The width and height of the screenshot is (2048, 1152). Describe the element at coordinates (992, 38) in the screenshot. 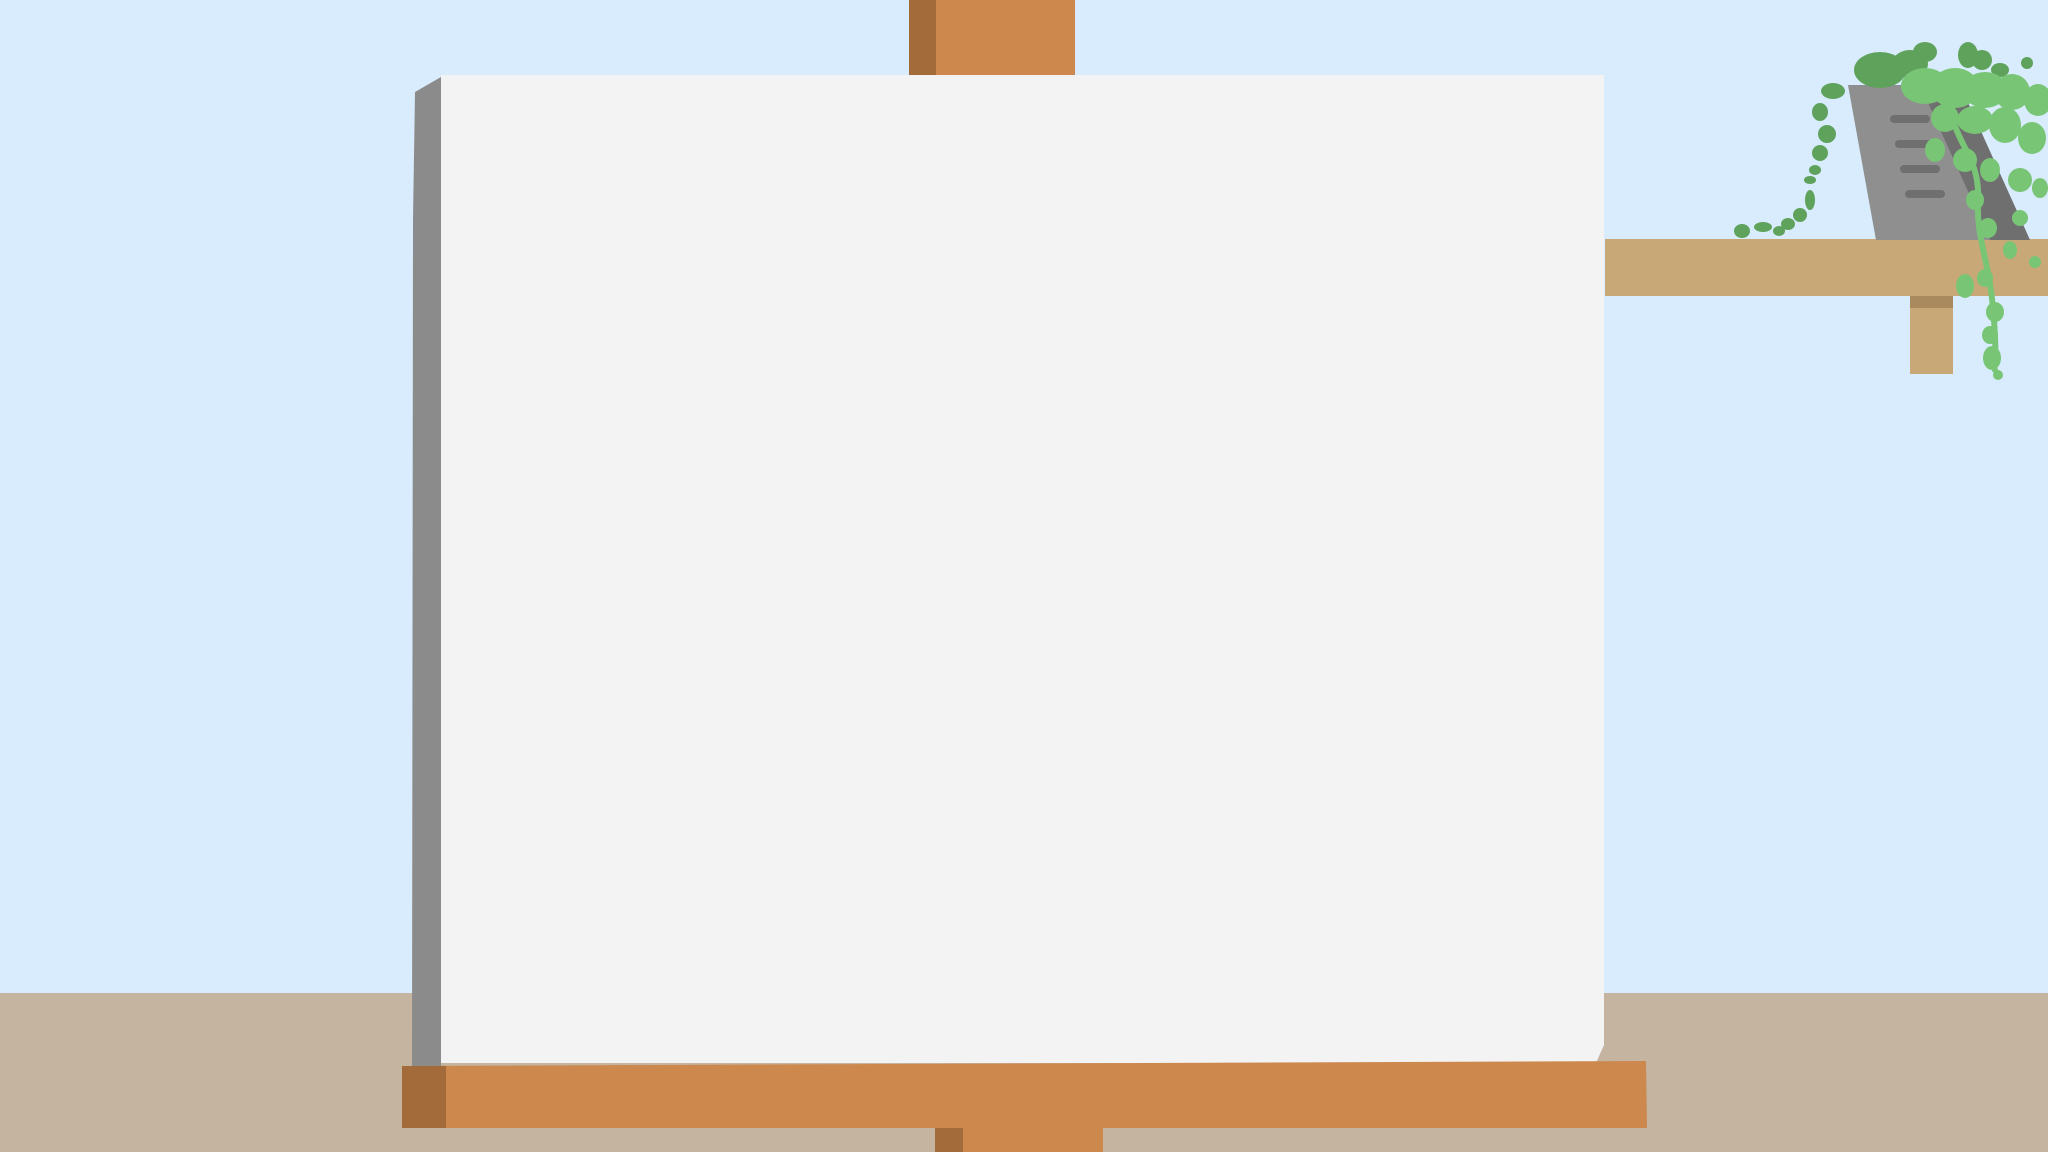

I see `easel-mast-top` at that location.